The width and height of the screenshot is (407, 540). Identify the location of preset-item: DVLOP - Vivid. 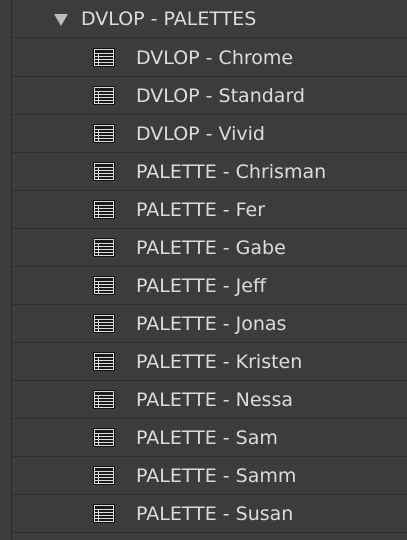
(209, 134).